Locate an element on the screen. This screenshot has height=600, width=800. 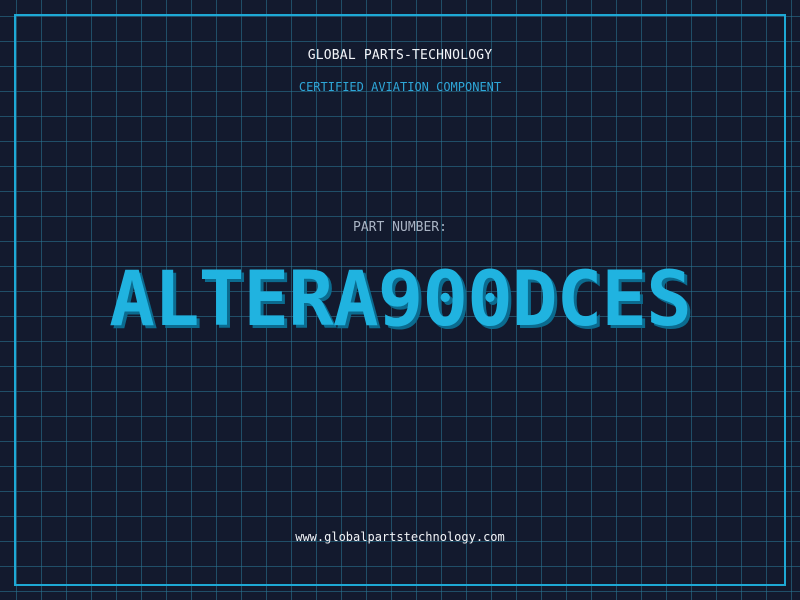
certification-text: CERTIFIED AVIATION COMPONENT is located at coordinates (400, 87).